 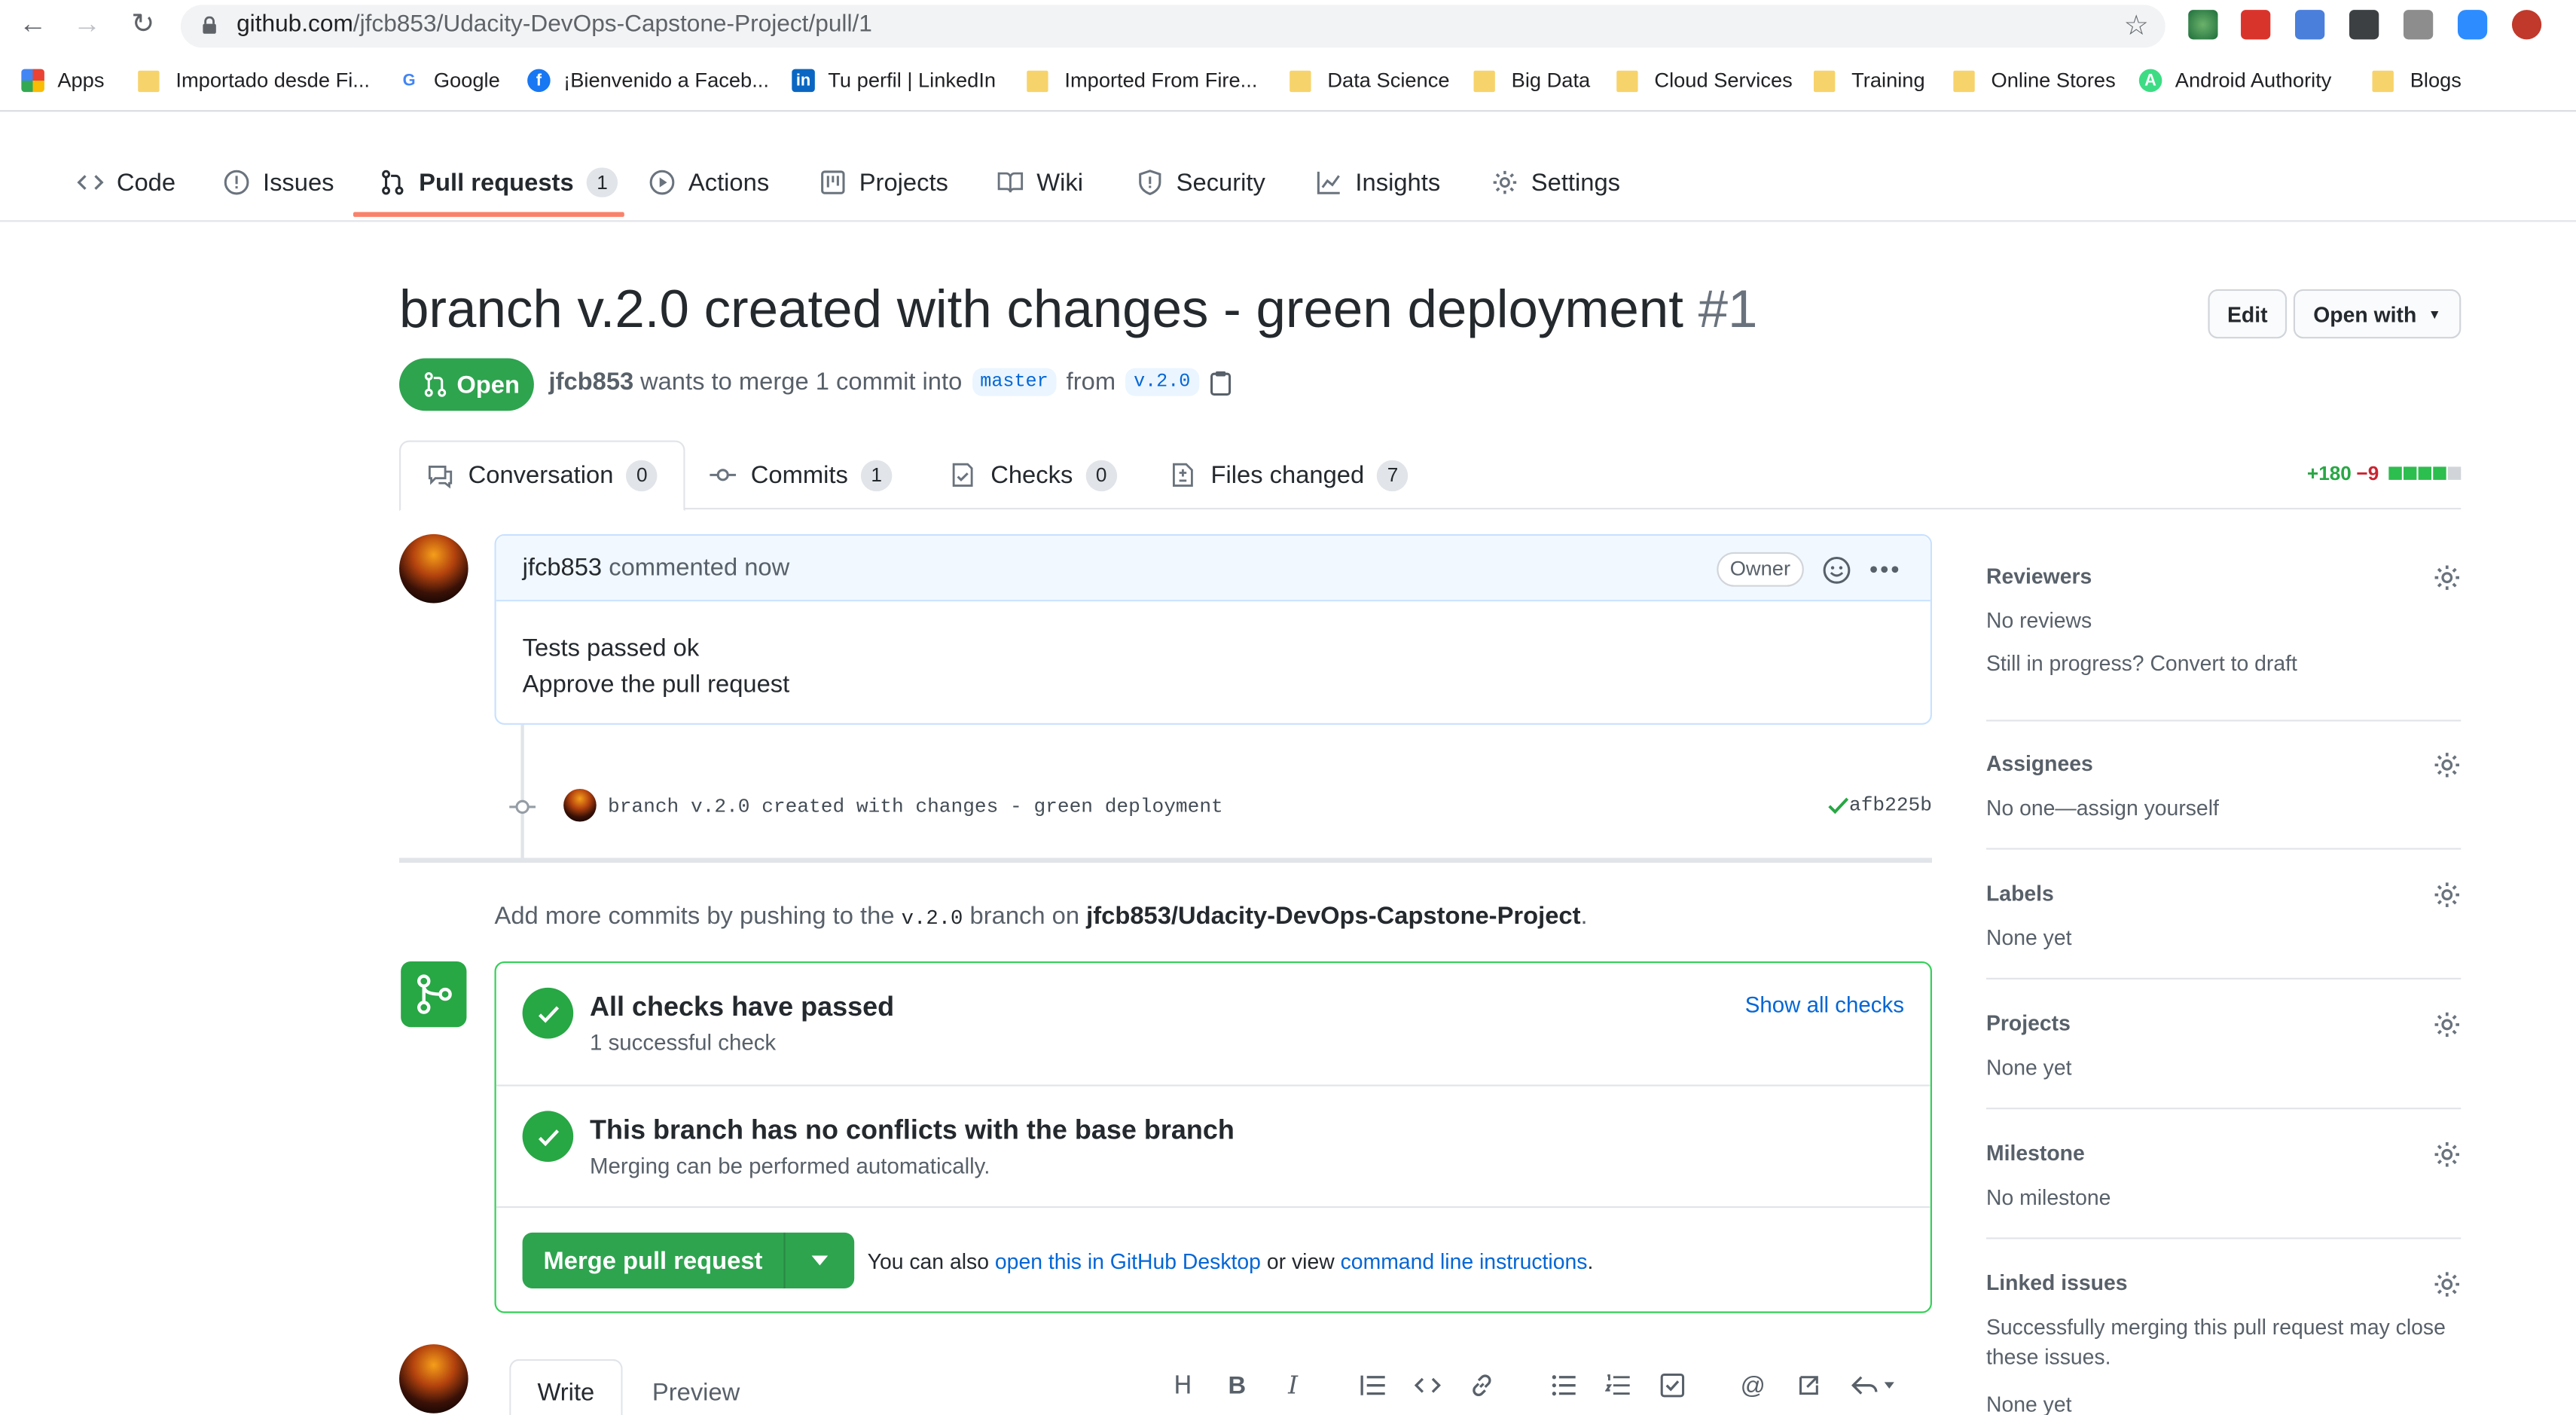 I want to click on show-all-checks-link: Show all checks, so click(x=1825, y=1004).